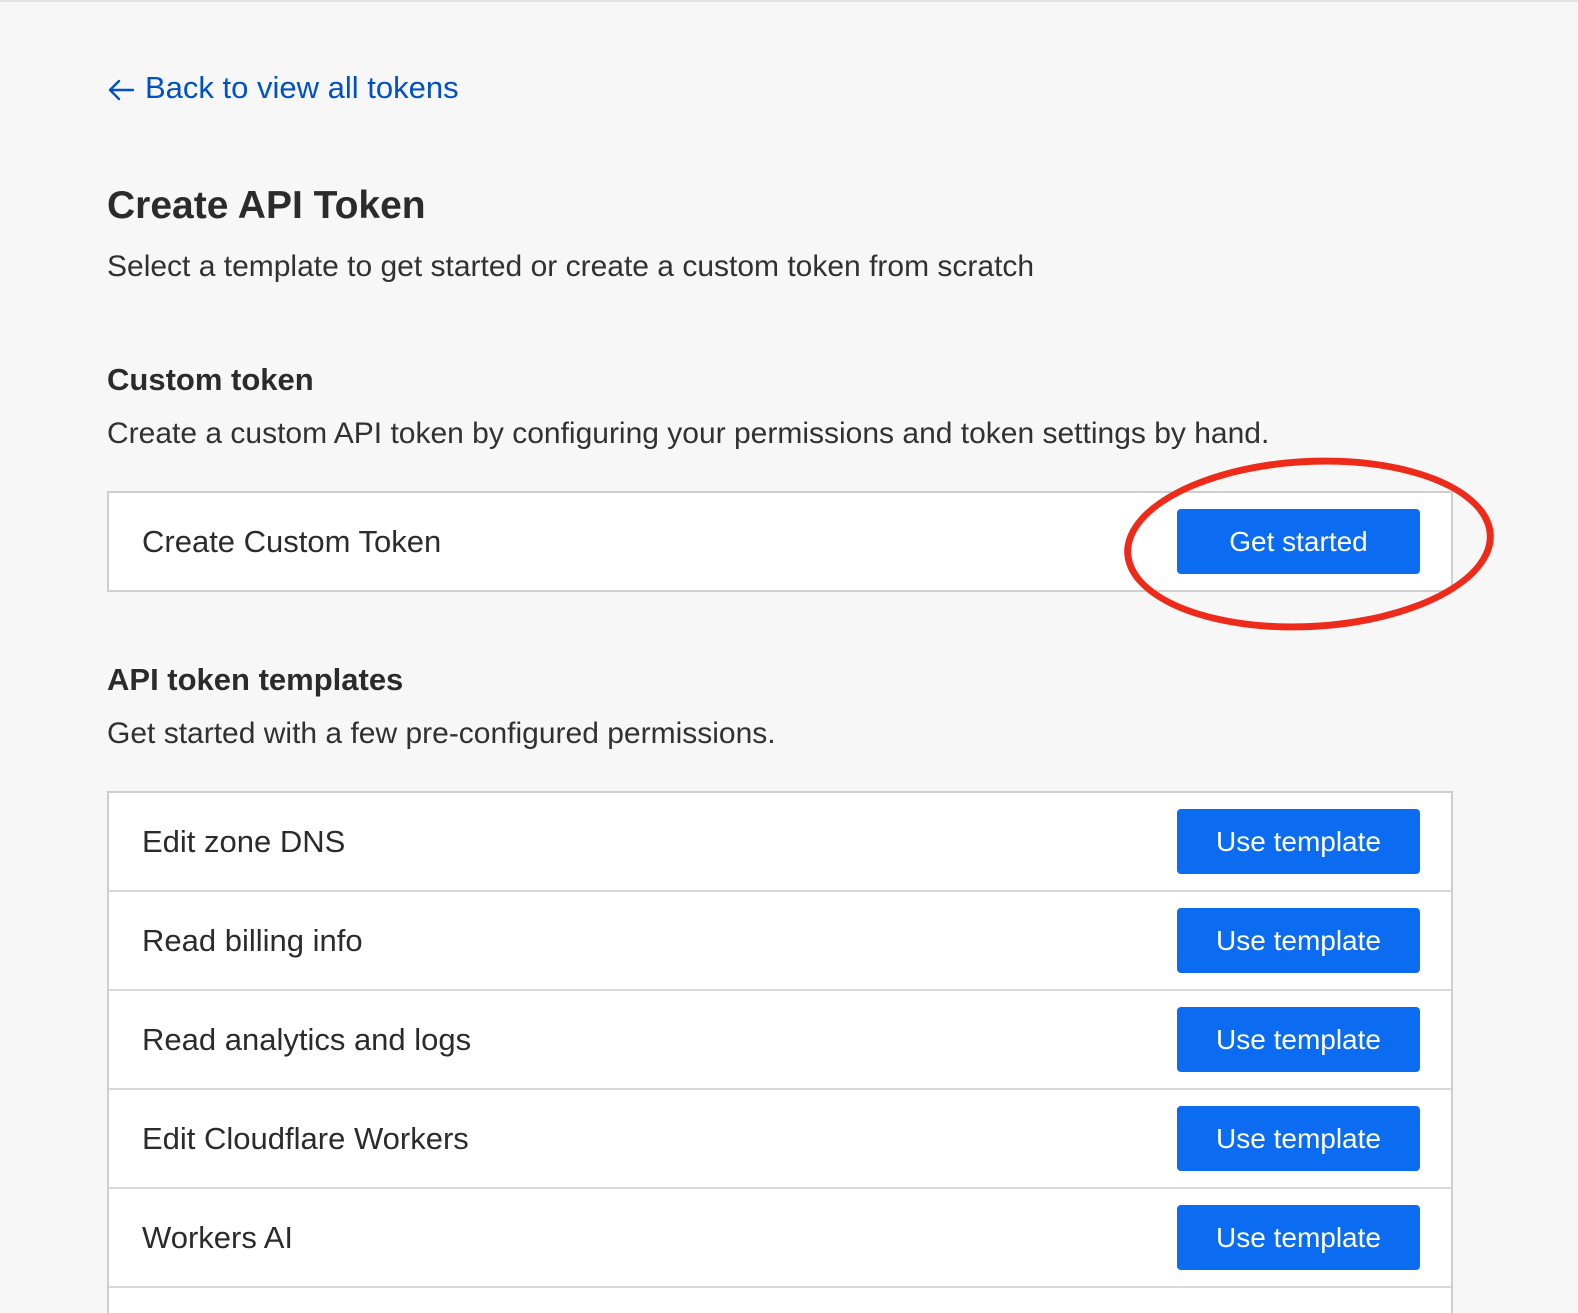 The height and width of the screenshot is (1313, 1578). I want to click on custom-token-card: Create Custom Token Get started, so click(780, 541).